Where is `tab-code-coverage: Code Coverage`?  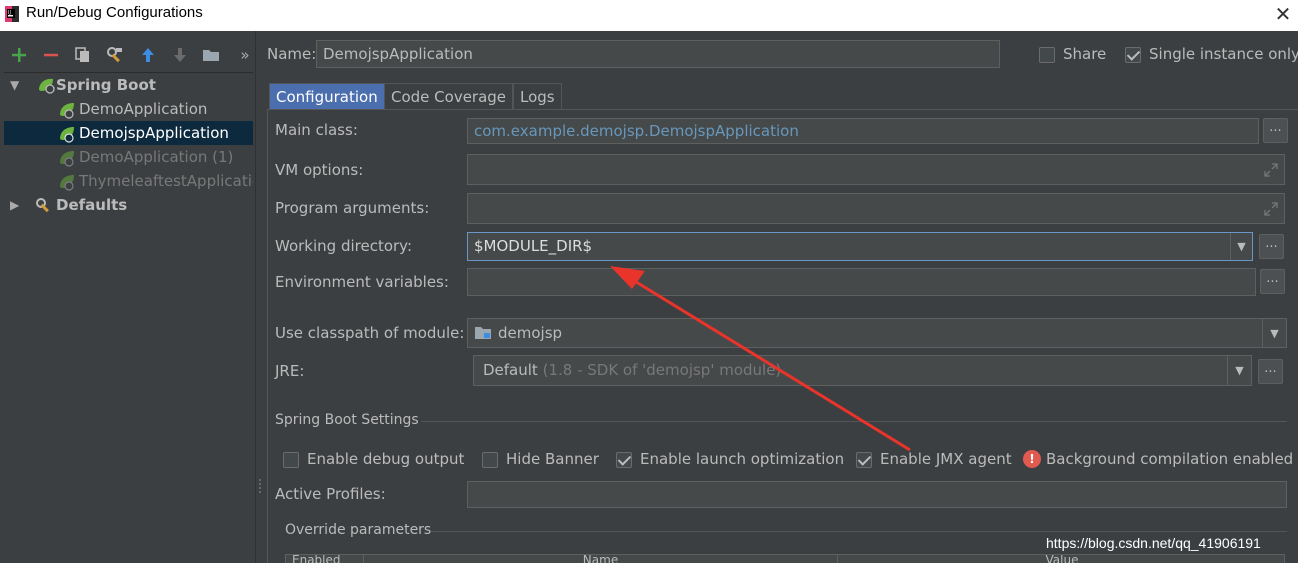 tab-code-coverage: Code Coverage is located at coordinates (449, 96).